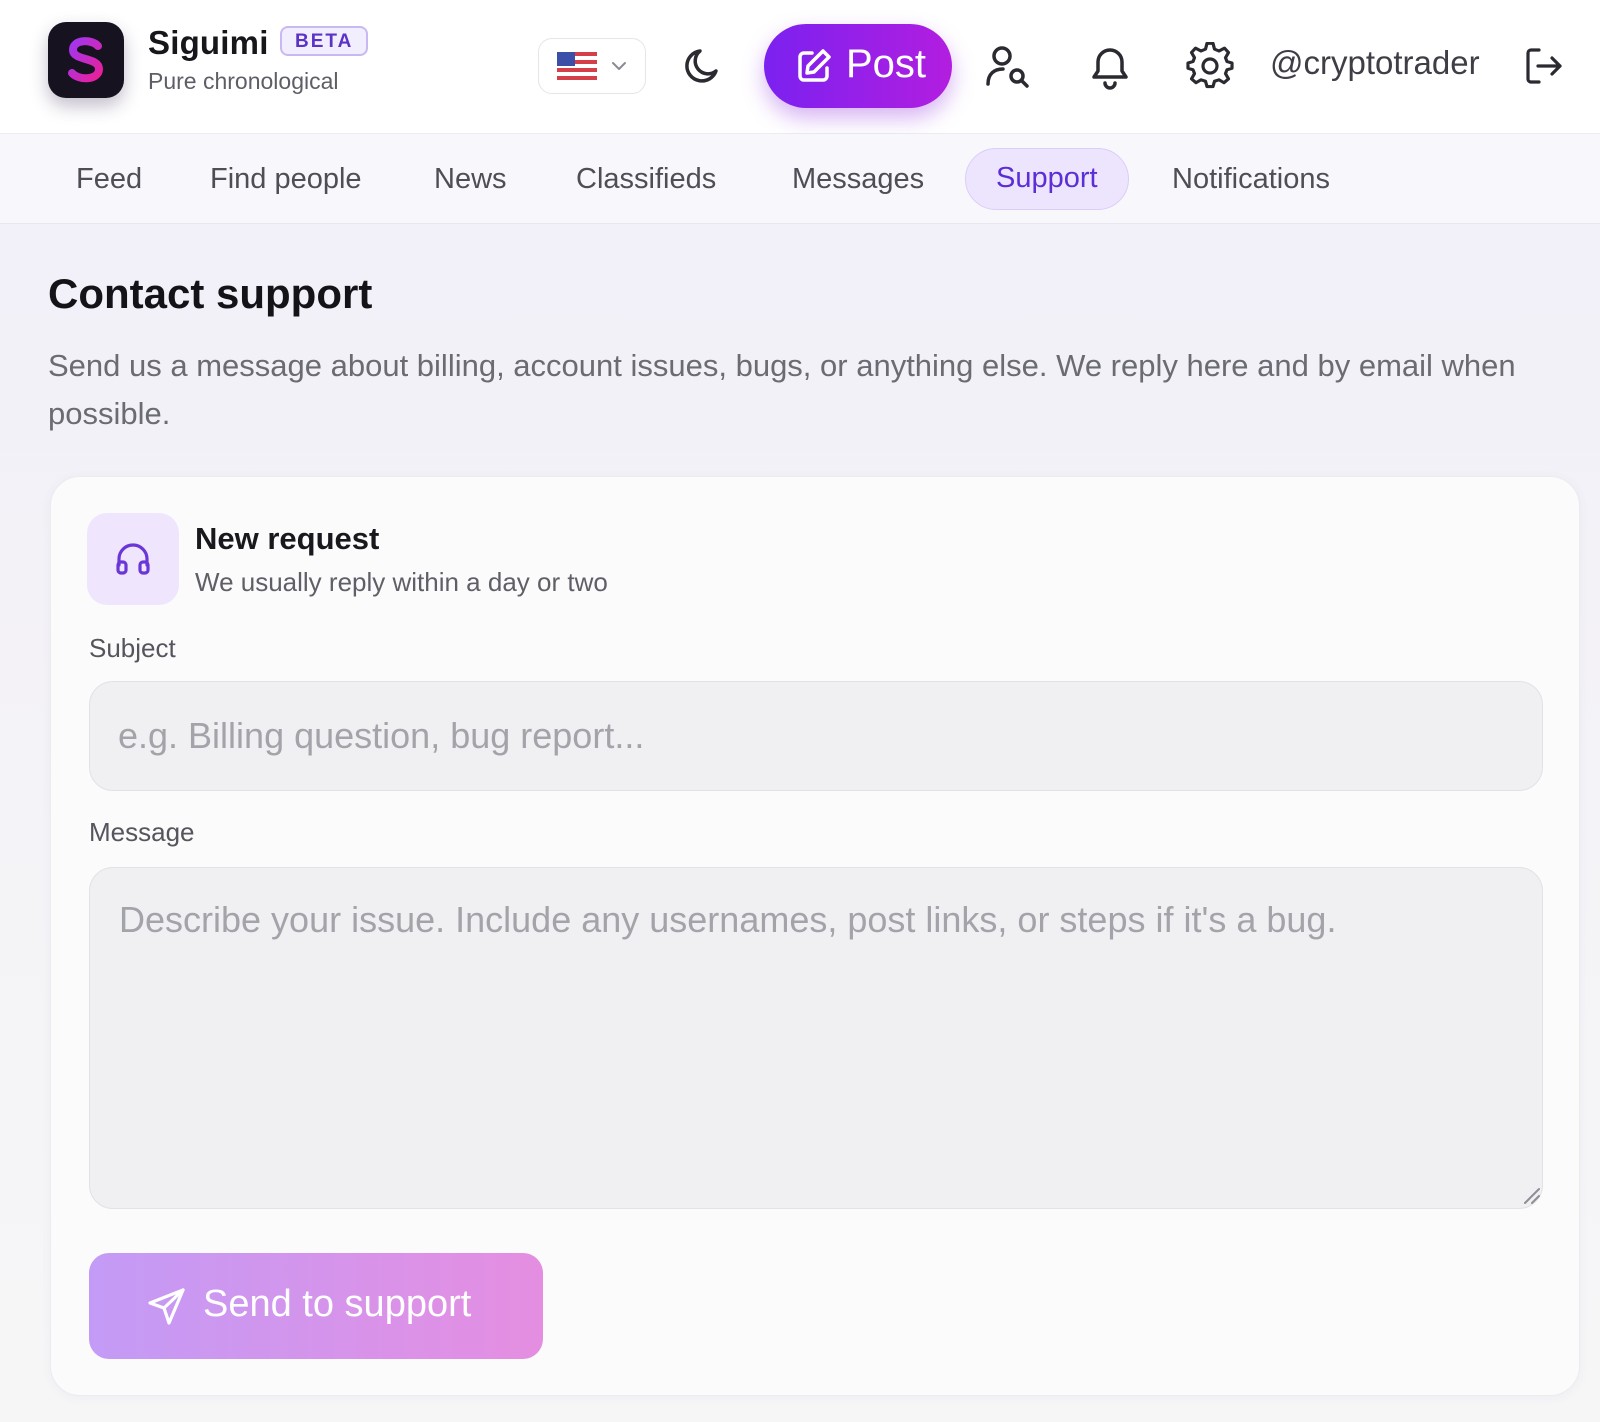 This screenshot has width=1600, height=1422. I want to click on form-subtitle: We usually reply within a day or two, so click(401, 582).